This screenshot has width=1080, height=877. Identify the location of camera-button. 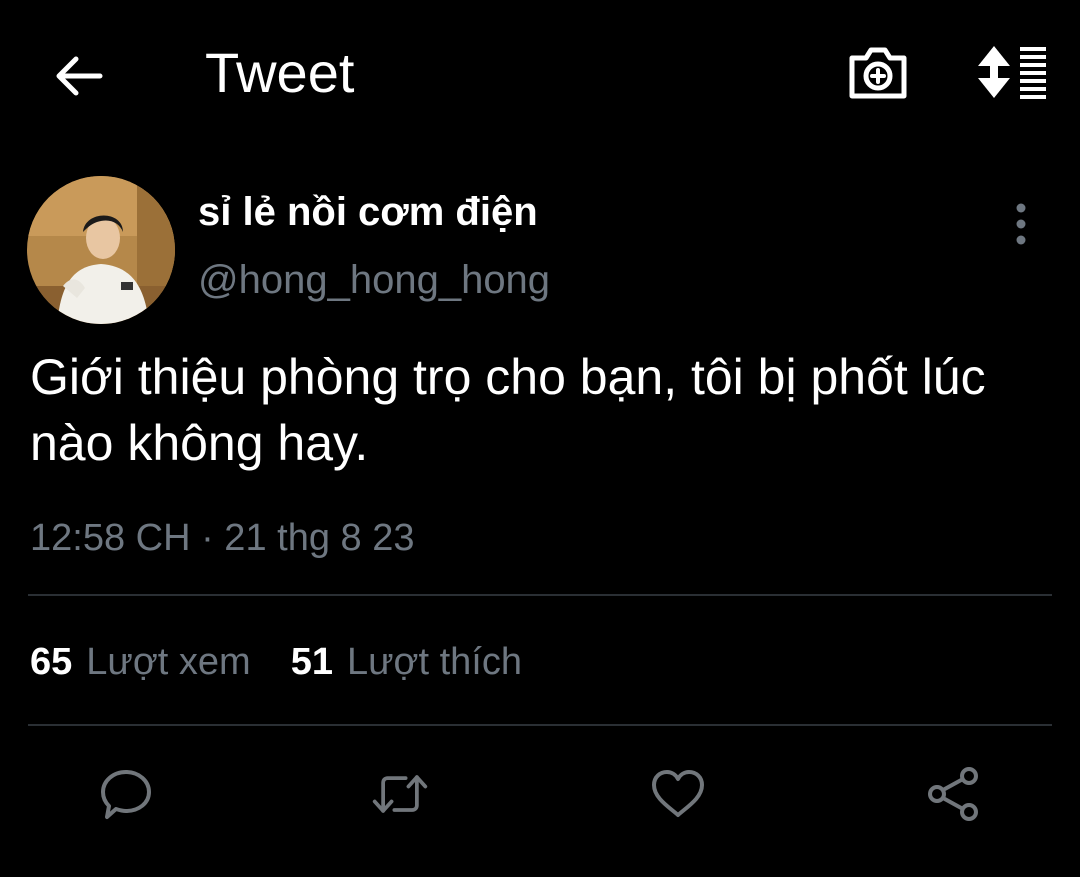
(878, 73).